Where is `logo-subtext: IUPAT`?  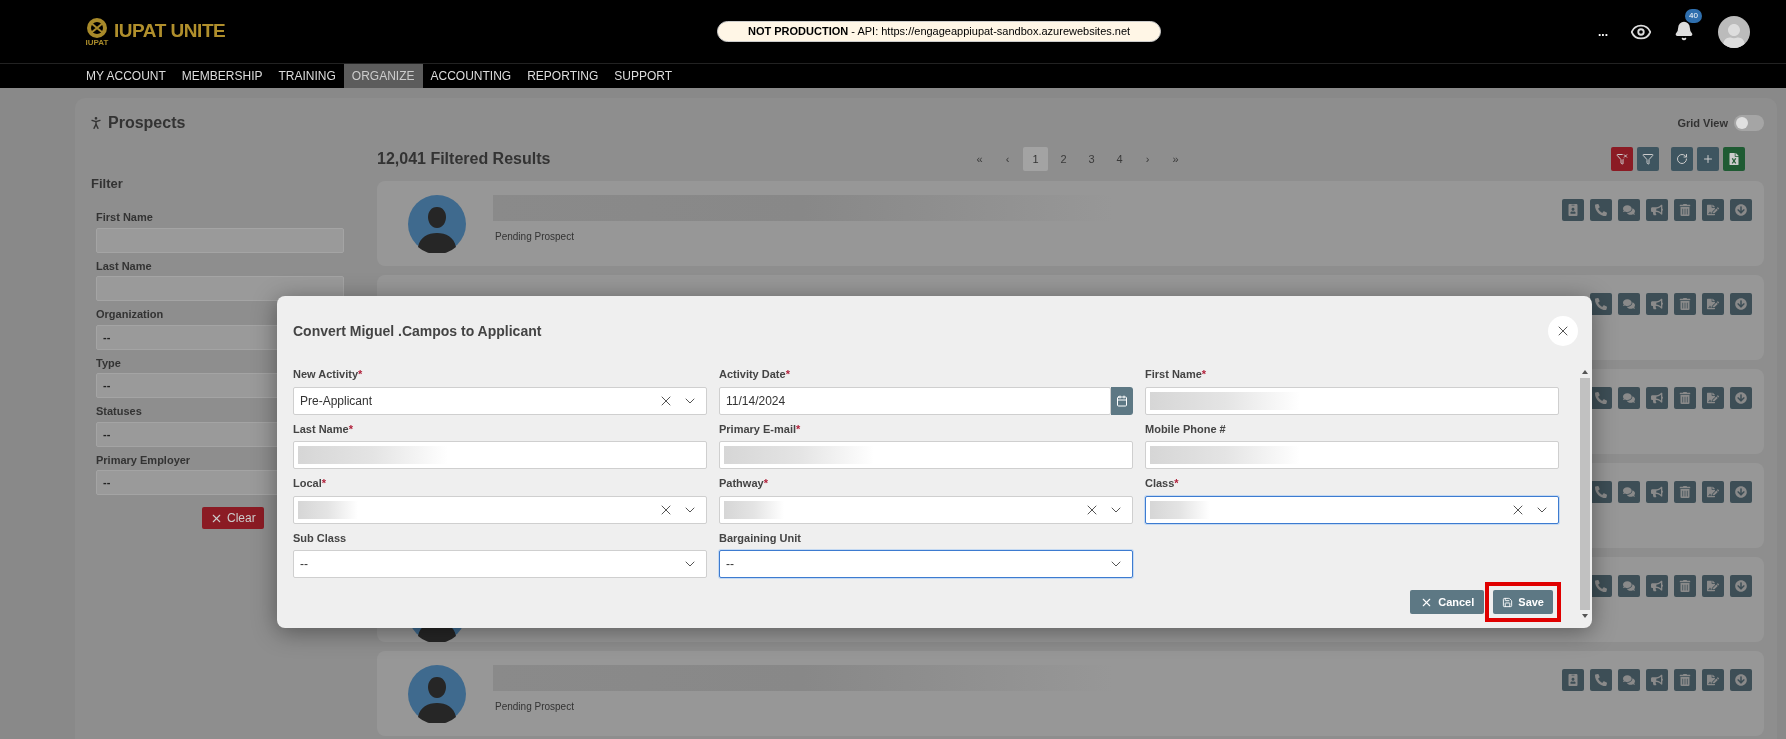
logo-subtext: IUPAT is located at coordinates (97, 42).